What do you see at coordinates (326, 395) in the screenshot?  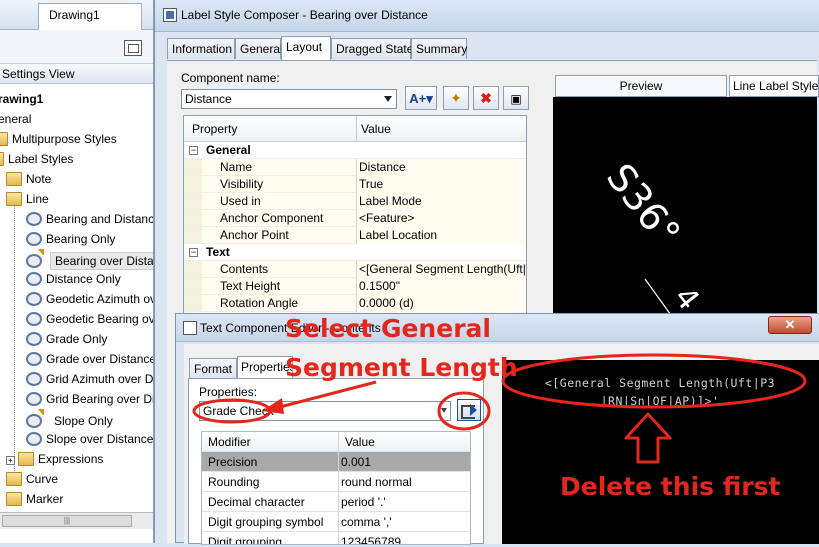 I see `annotation-arrow-shaft` at bounding box center [326, 395].